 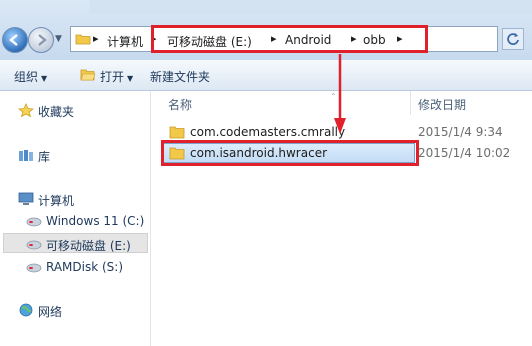 I want to click on column-header-name: 名称, so click(x=180, y=104).